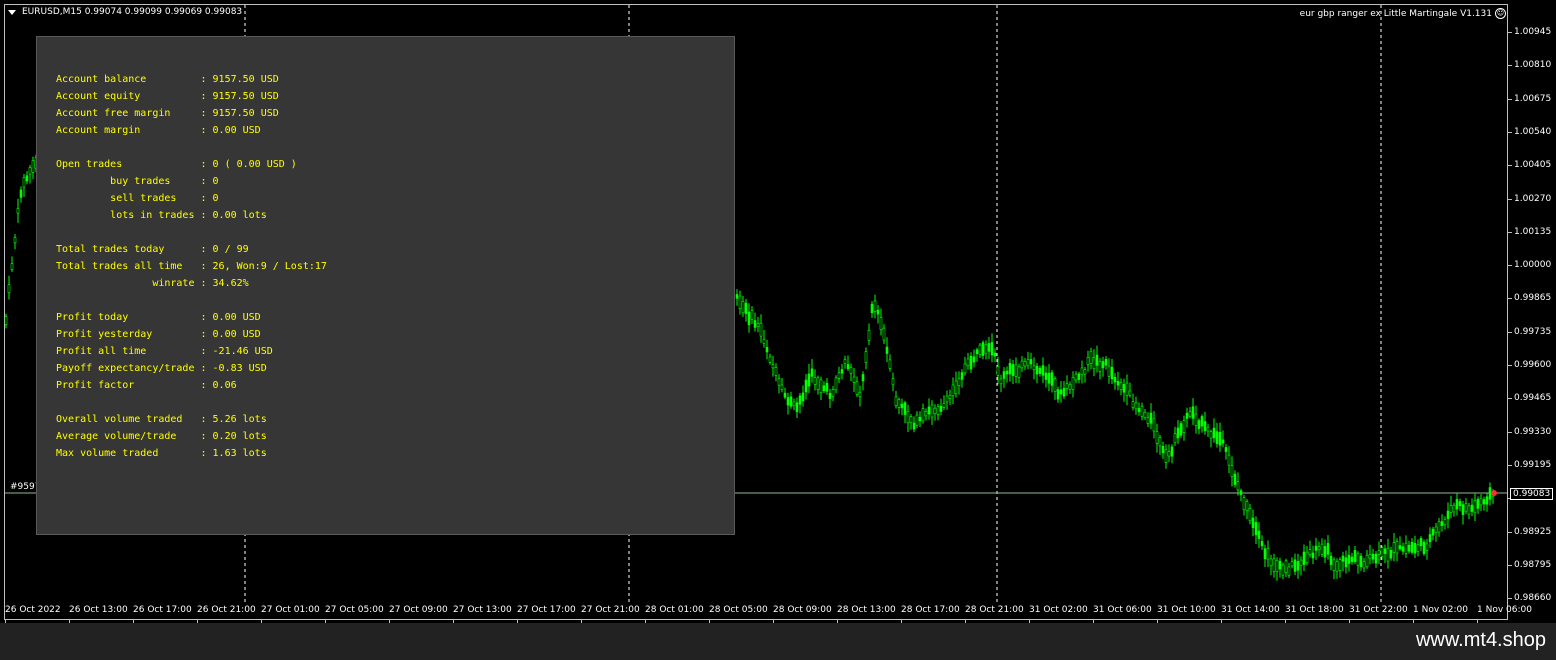  What do you see at coordinates (1314, 610) in the screenshot?
I see `time-axis-label: 31 Oct 18:00` at bounding box center [1314, 610].